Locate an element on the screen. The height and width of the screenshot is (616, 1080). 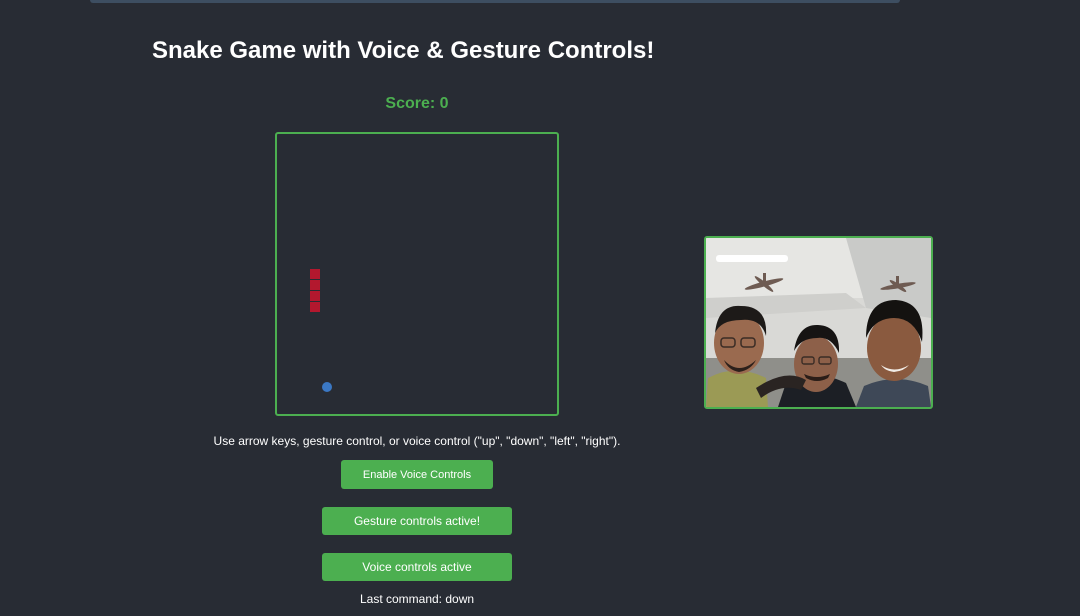
top-bar is located at coordinates (495, 1).